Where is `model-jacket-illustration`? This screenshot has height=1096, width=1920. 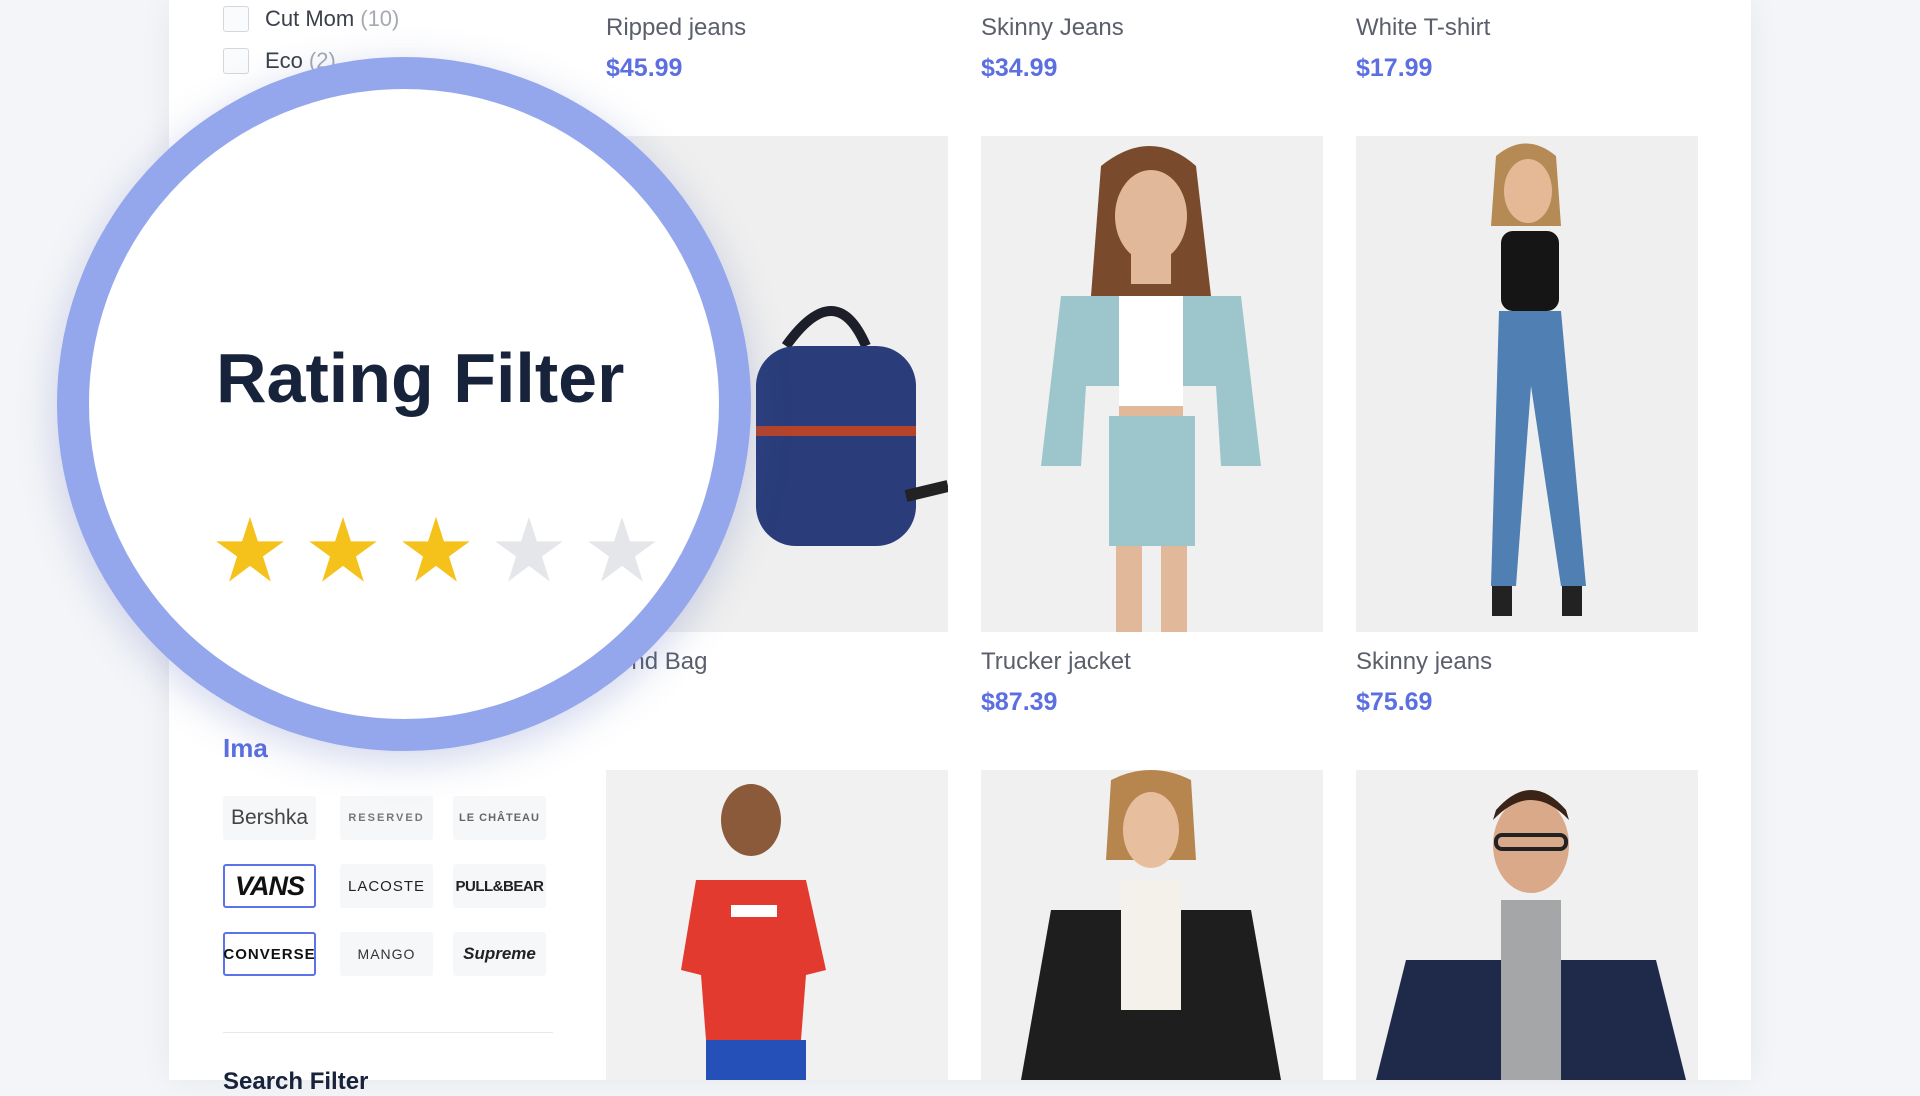
model-jacket-illustration is located at coordinates (1152, 384).